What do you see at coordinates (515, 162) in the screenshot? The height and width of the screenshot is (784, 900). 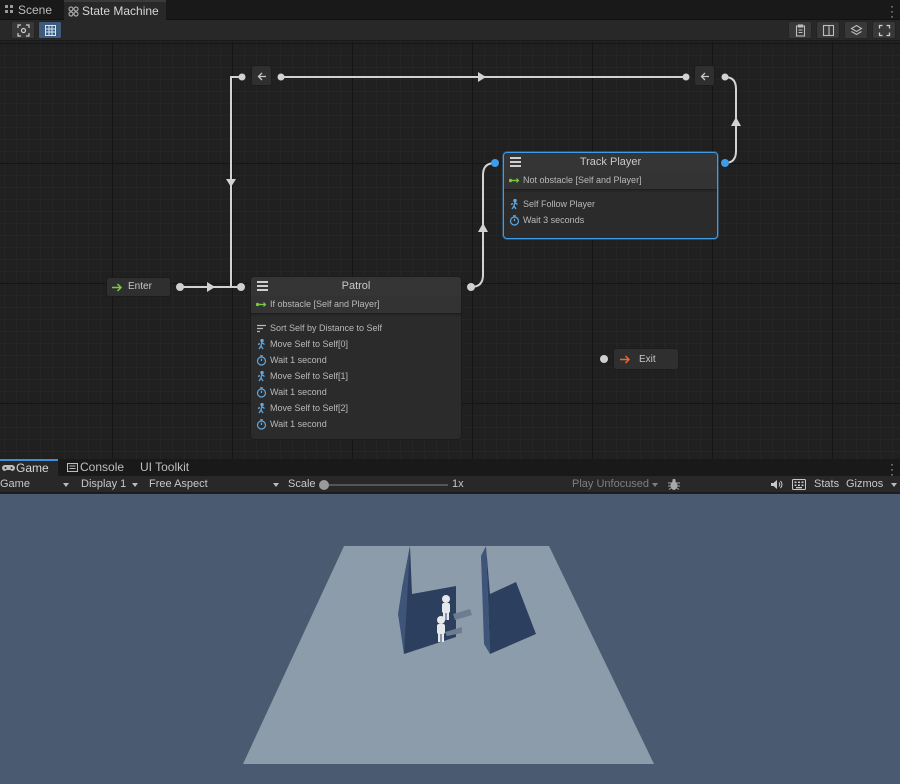 I see `hamburger-icon` at bounding box center [515, 162].